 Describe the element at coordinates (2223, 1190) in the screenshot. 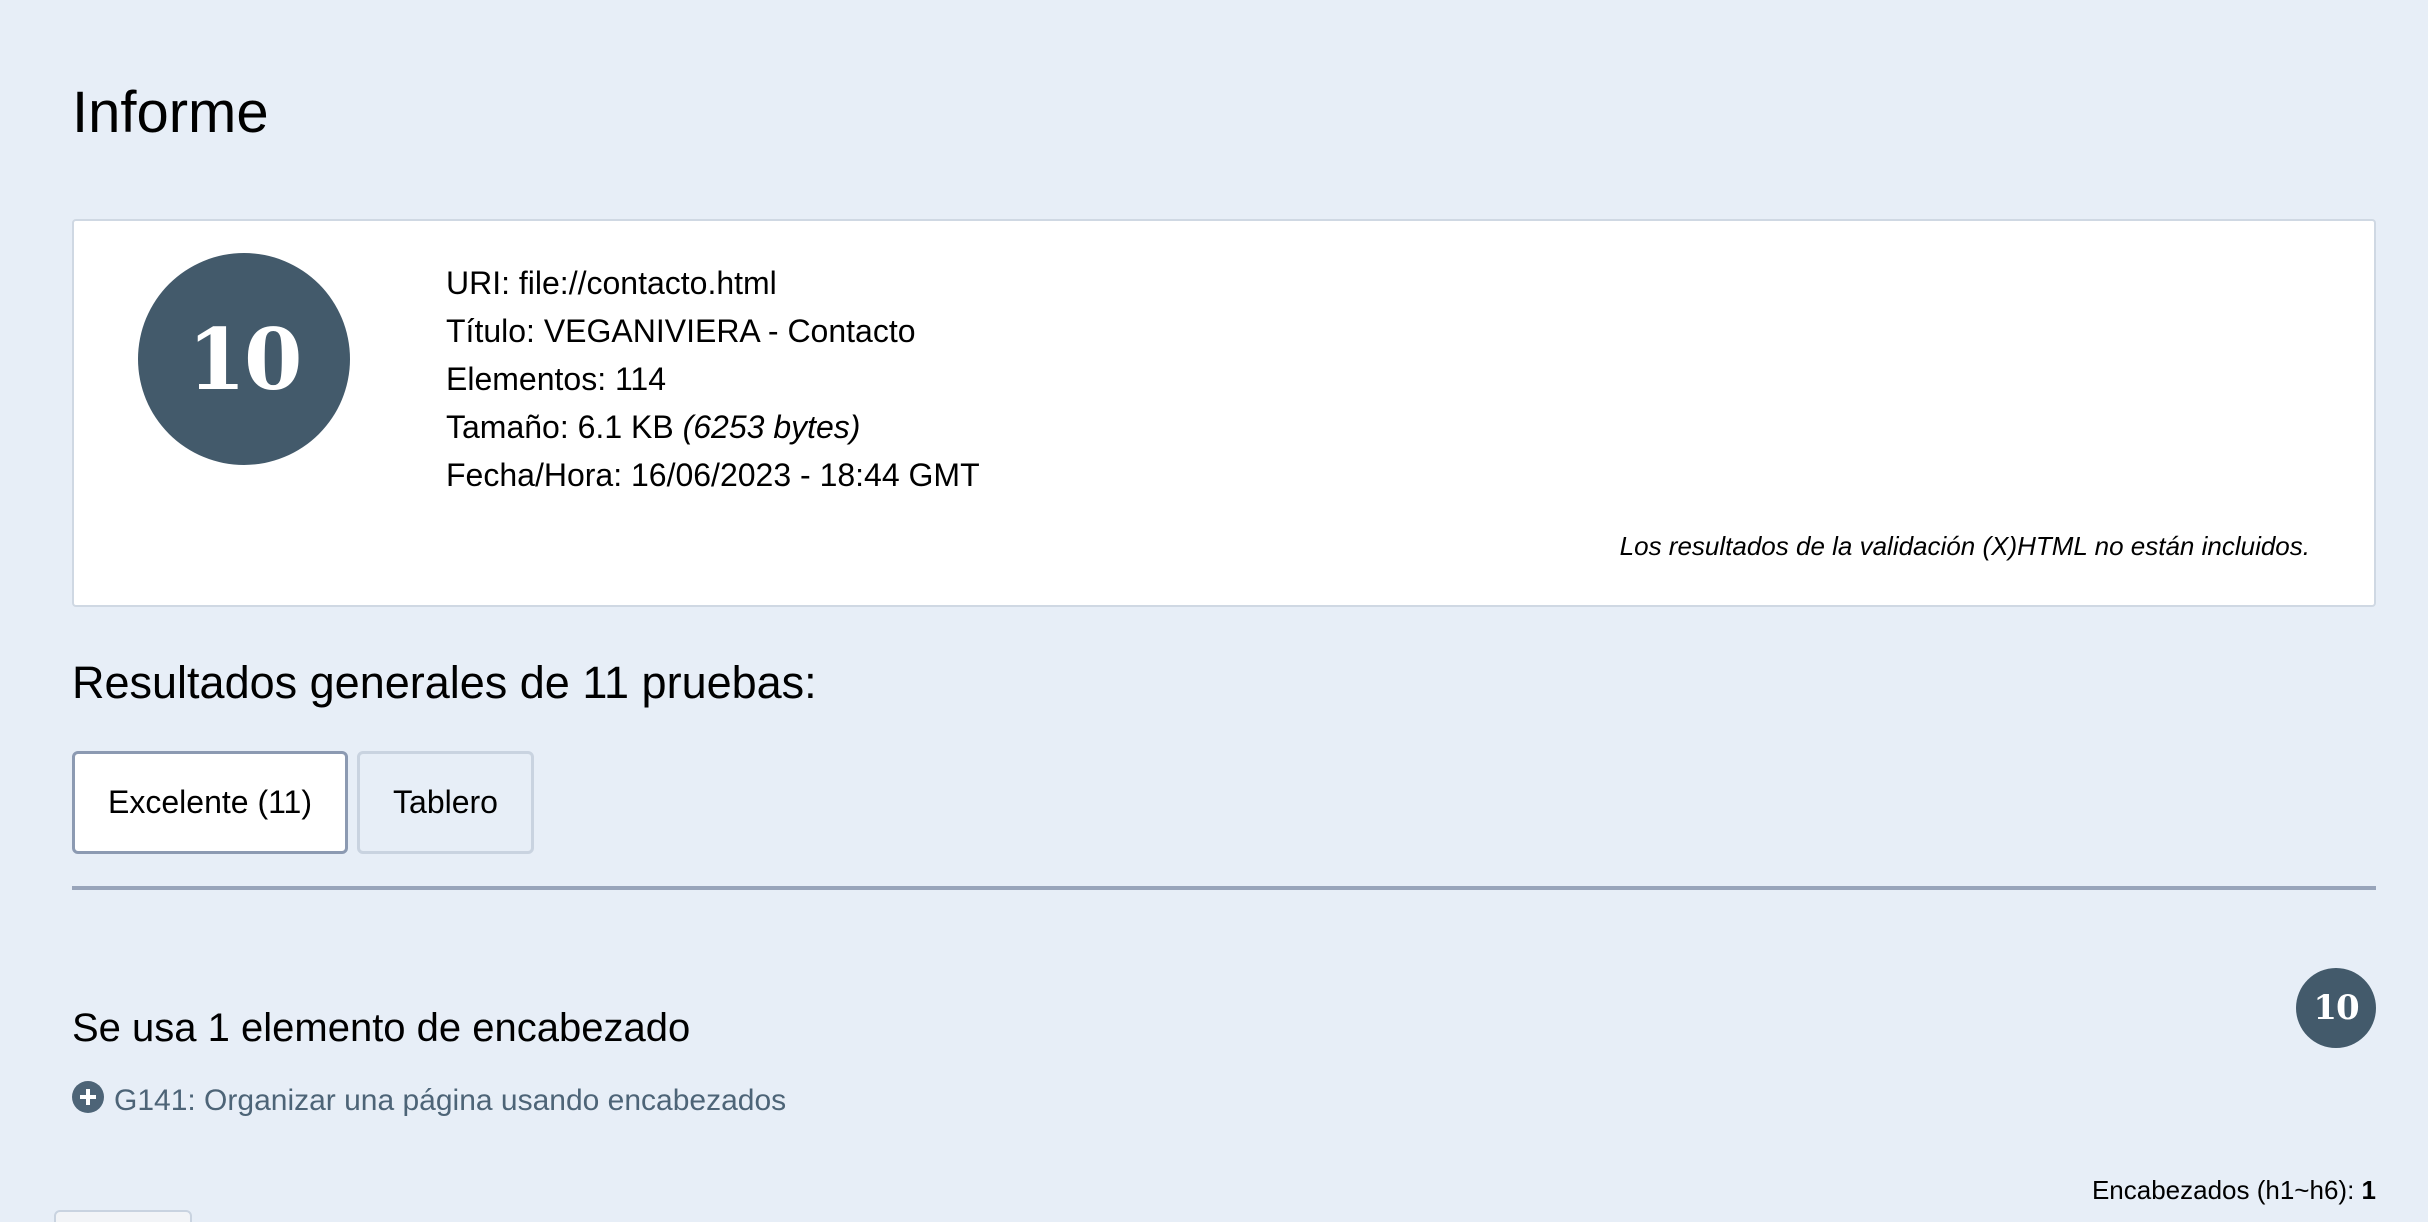

I see `headings-count-label: Encabezados (h1~h6):` at that location.